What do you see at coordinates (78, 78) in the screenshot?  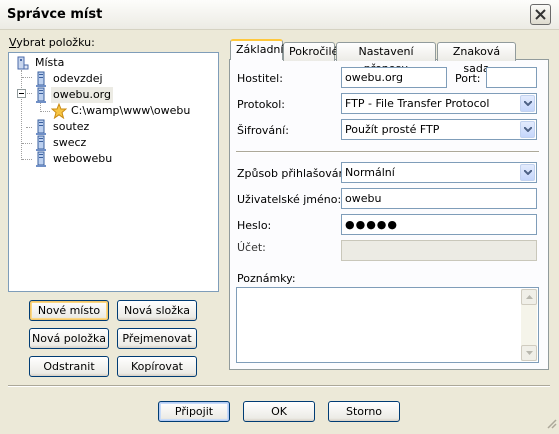 I see `tree-item-label: odevzdej` at bounding box center [78, 78].